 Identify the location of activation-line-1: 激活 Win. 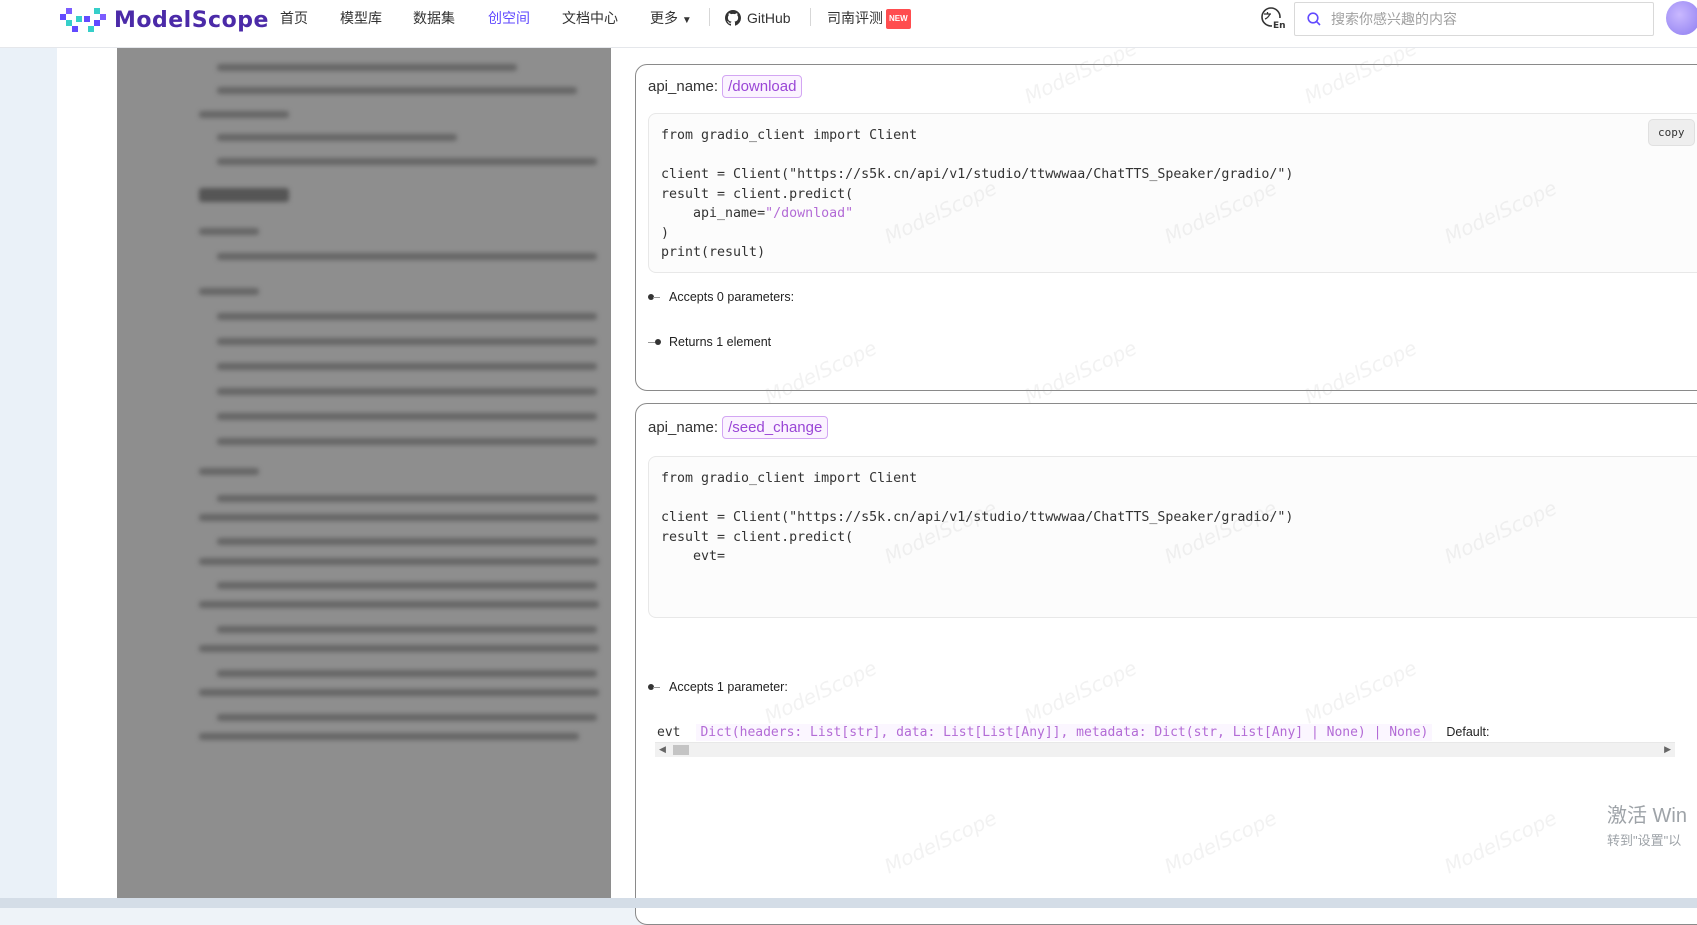
(1647, 816).